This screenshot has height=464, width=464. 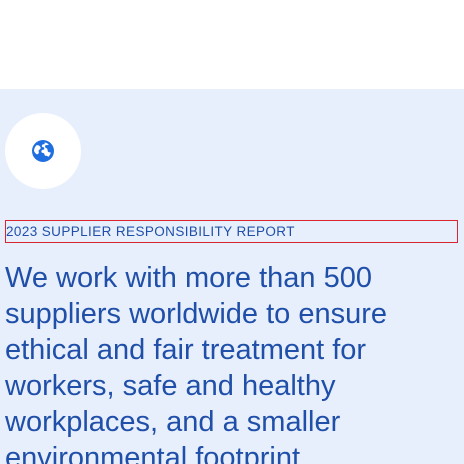 I want to click on report-kicker: 2023 SUPPLIER RESPONSIBILITY REPORT, so click(x=231, y=231).